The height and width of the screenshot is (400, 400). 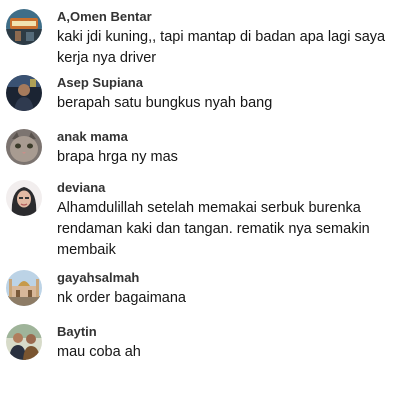 I want to click on comment-username: Asep Supiana, so click(x=224, y=83).